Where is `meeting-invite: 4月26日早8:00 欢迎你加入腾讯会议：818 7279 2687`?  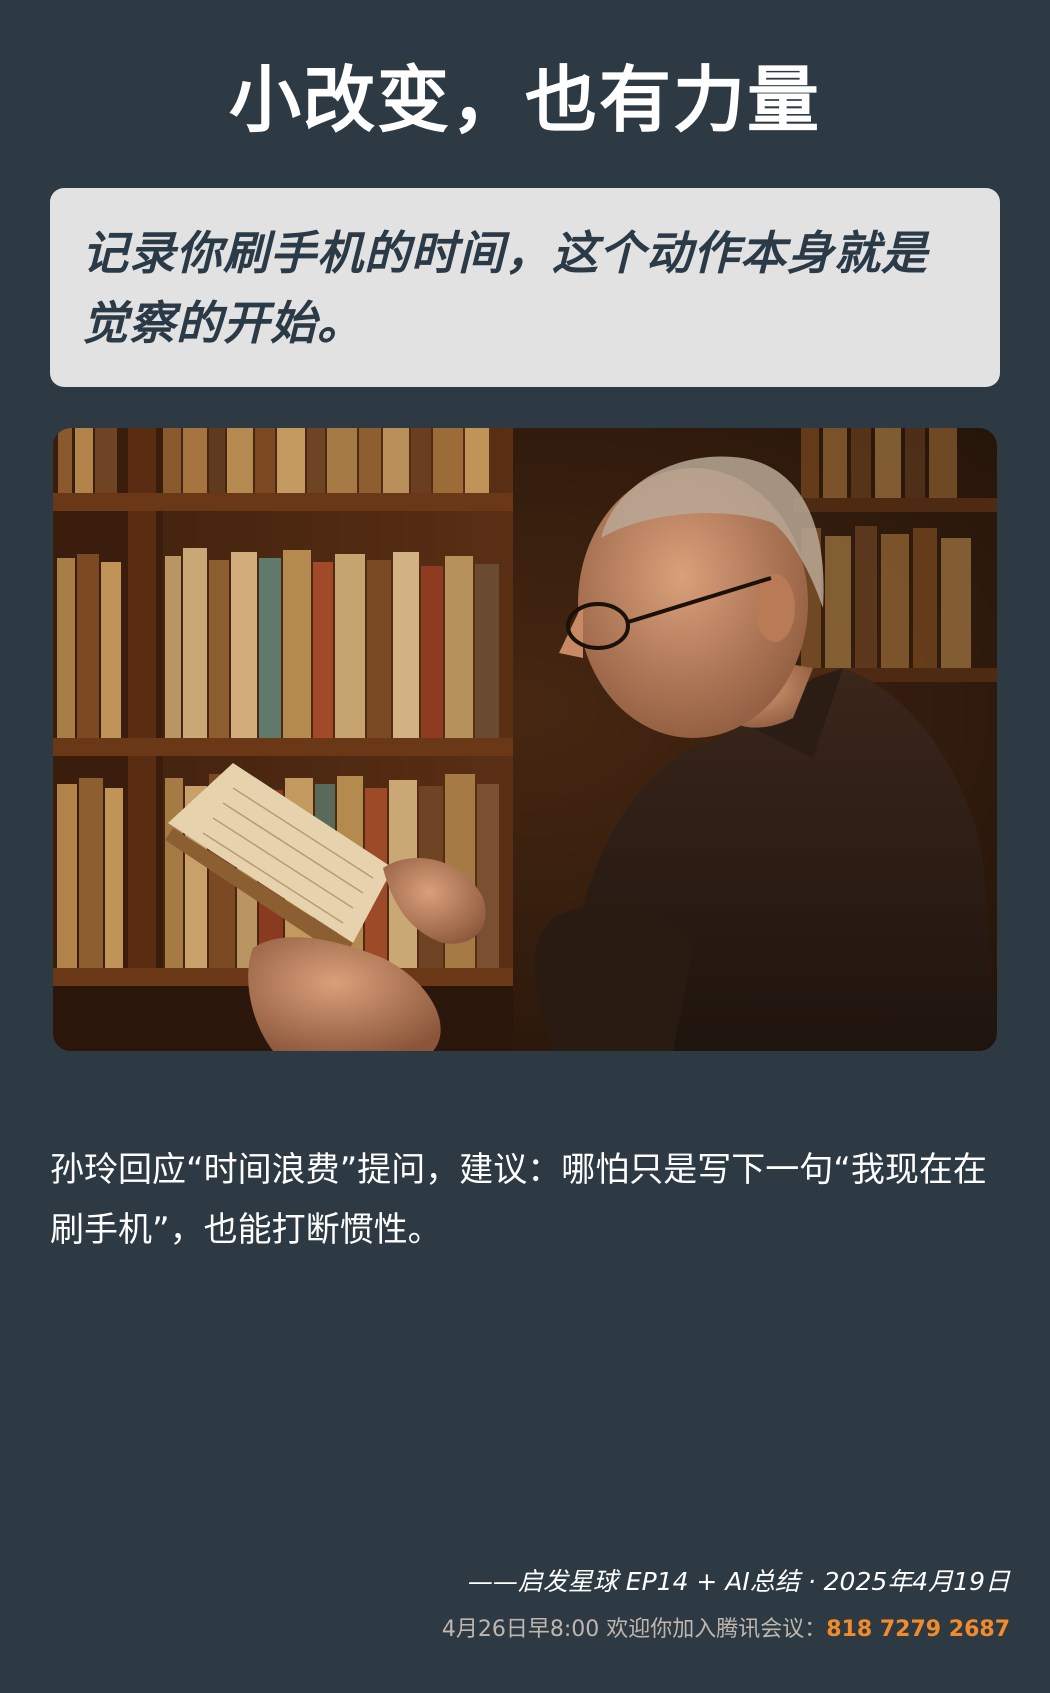 meeting-invite: 4月26日早8:00 欢迎你加入腾讯会议：818 7279 2687 is located at coordinates (530, 1627).